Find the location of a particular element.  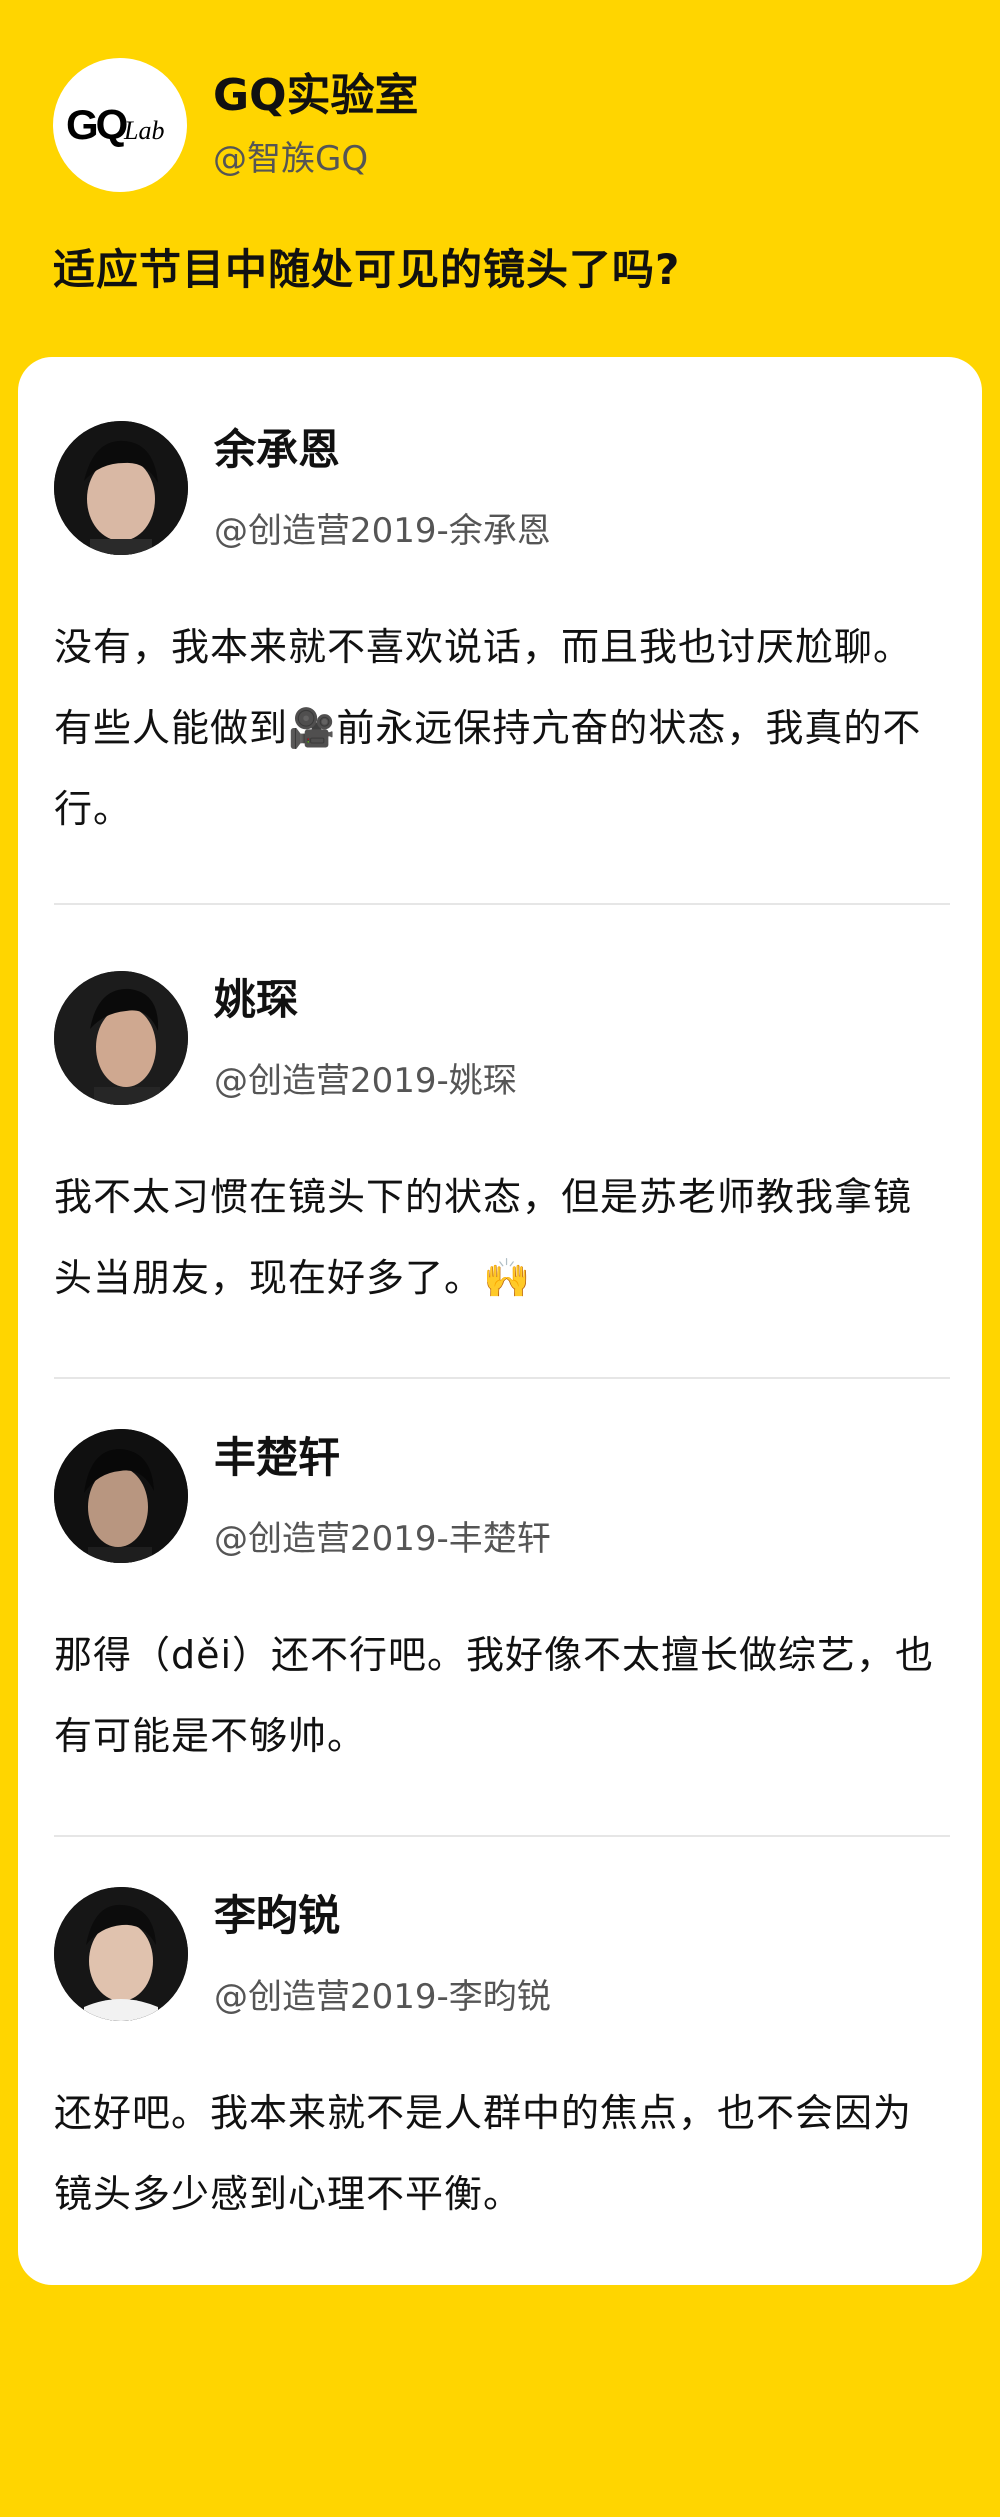

header: GQ Lab GQ实验室 @智族GQ 适应节目中随处可见的镜头了吗? is located at coordinates (503, 177).